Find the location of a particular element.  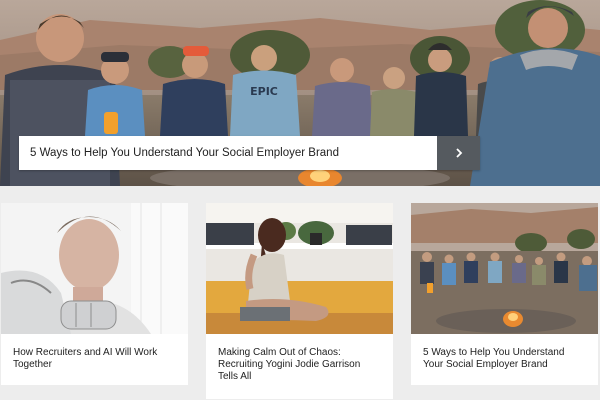

article-card-ai-recruiters: How Recruiters and AI Will Work Together is located at coordinates (94, 294).